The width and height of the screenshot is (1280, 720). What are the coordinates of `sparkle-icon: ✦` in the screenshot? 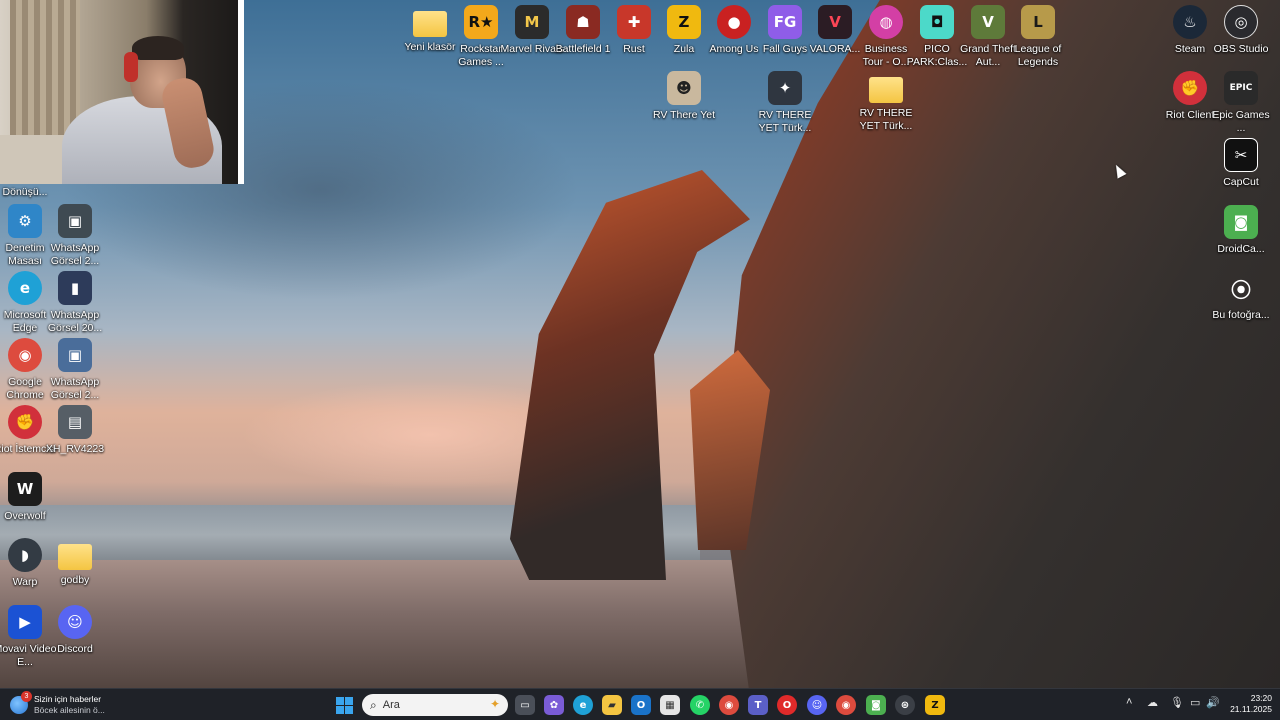 It's located at (494, 704).